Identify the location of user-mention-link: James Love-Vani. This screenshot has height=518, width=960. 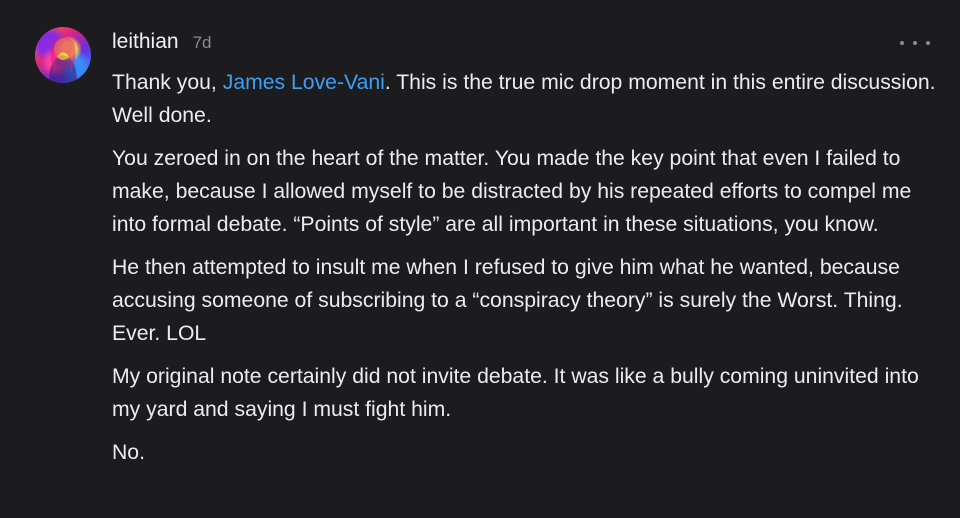
(304, 82).